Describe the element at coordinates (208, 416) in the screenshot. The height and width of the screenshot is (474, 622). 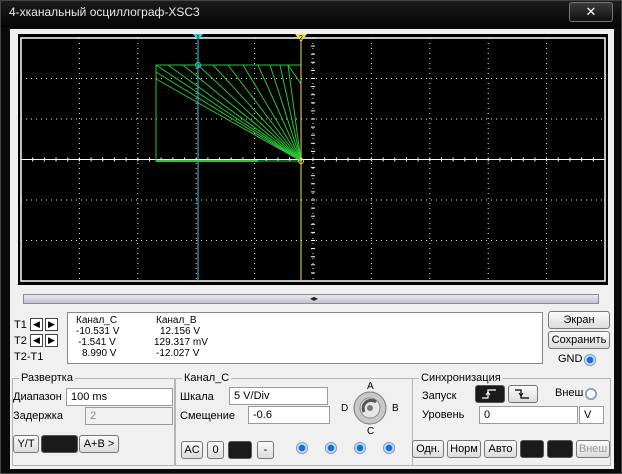
I see `offset-label: Смещение` at that location.